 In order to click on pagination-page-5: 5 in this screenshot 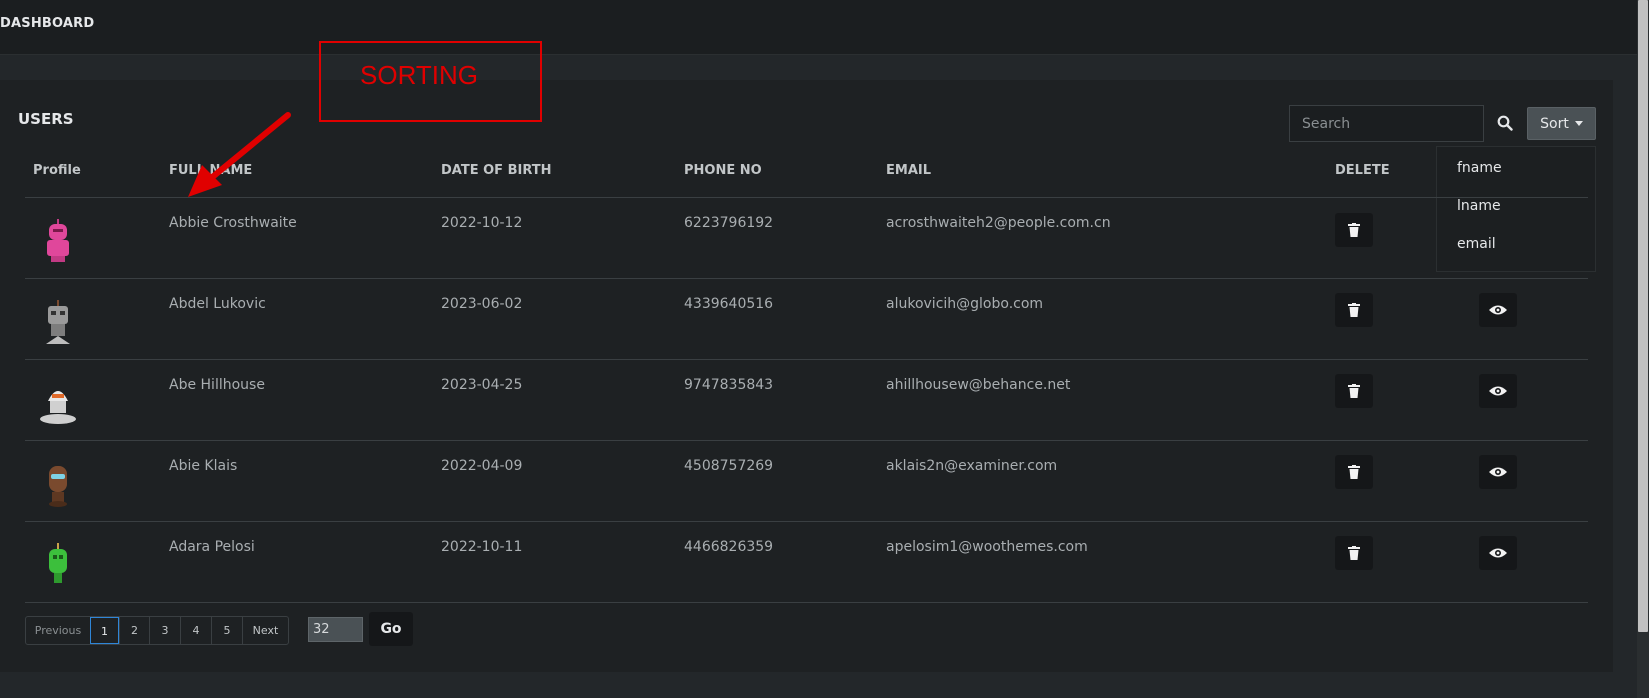, I will do `click(226, 630)`.